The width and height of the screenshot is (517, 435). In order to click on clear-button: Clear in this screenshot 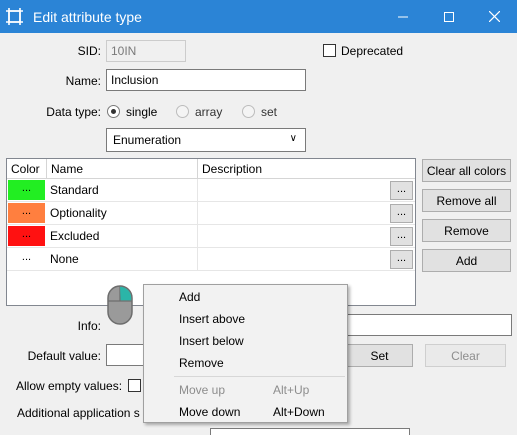, I will do `click(465, 355)`.